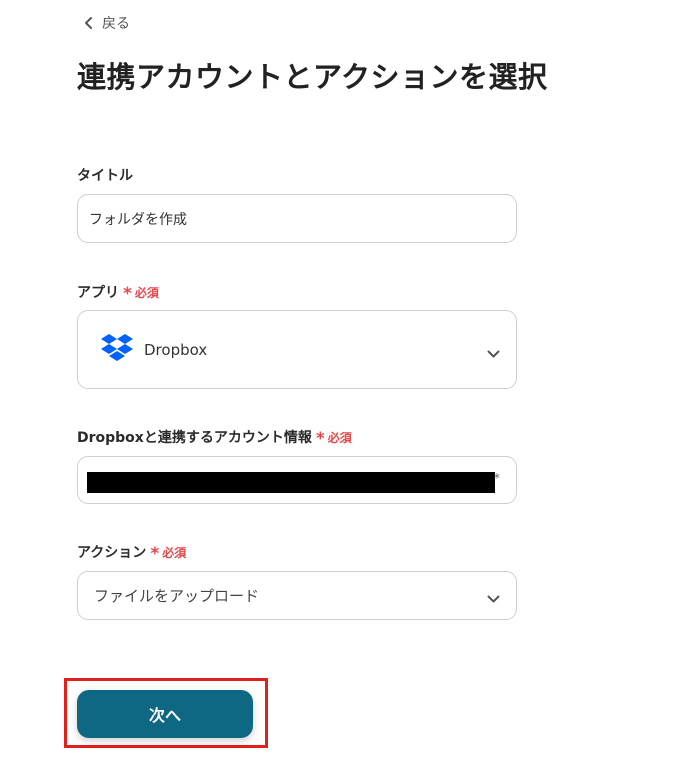 Image resolution: width=679 pixels, height=779 pixels. What do you see at coordinates (194, 438) in the screenshot?
I see `account-label-text: Dropboxと連携するアカウント情報` at bounding box center [194, 438].